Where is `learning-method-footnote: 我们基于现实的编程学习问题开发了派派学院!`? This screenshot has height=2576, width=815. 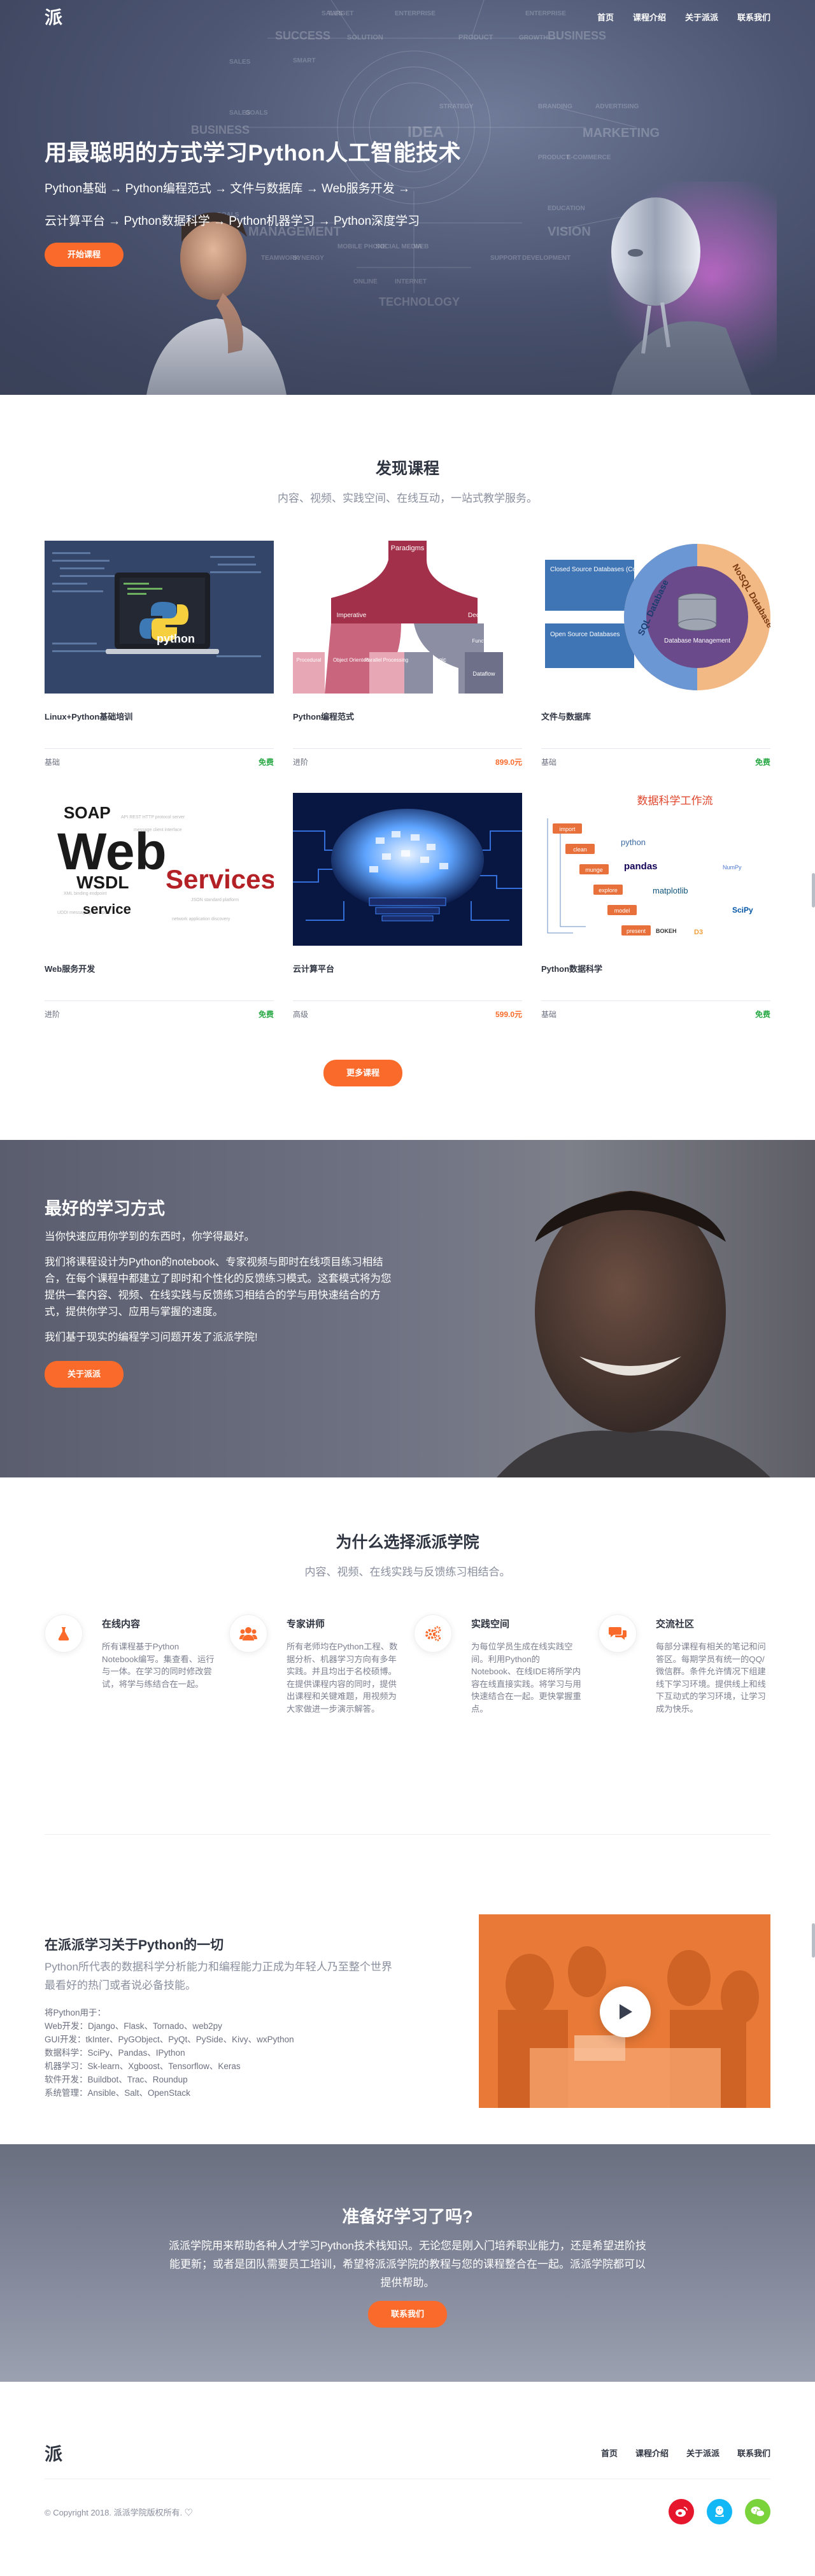
learning-method-footnote: 我们基于现实的编程学习问题开发了派派学院! is located at coordinates (151, 1338).